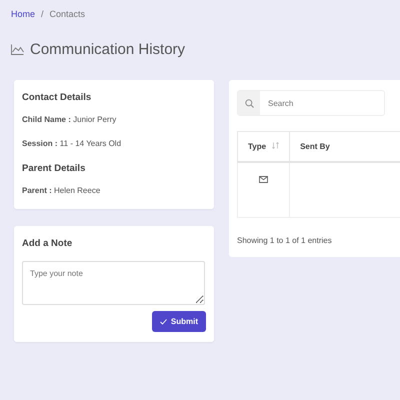 This screenshot has height=400, width=400. Describe the element at coordinates (17, 49) in the screenshot. I see `area-chart-icon` at that location.